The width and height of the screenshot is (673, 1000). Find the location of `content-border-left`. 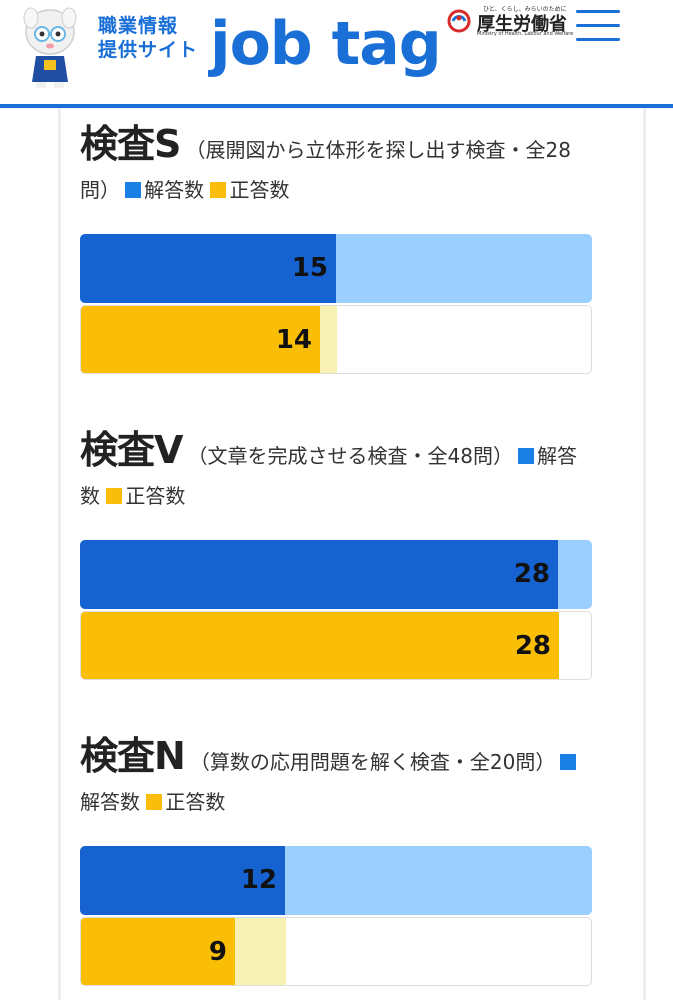

content-border-left is located at coordinates (59, 554).